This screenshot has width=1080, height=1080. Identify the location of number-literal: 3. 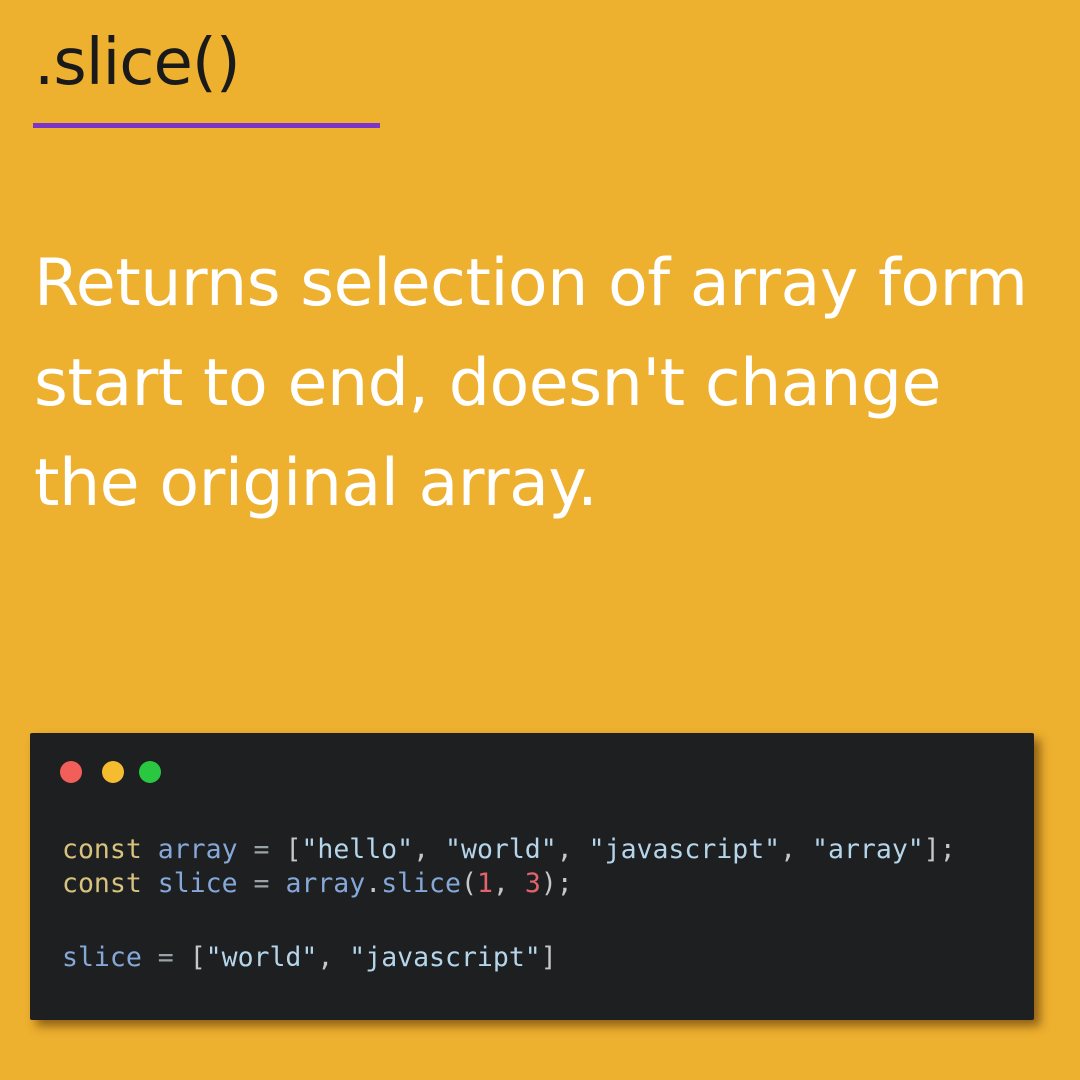
(532, 883).